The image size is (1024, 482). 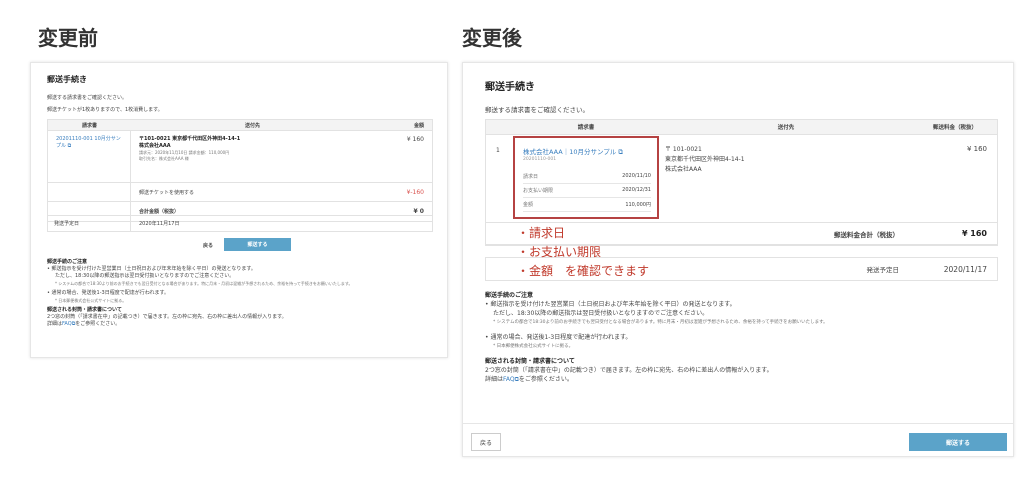 What do you see at coordinates (976, 149) in the screenshot?
I see `fee-cell: ¥ 160` at bounding box center [976, 149].